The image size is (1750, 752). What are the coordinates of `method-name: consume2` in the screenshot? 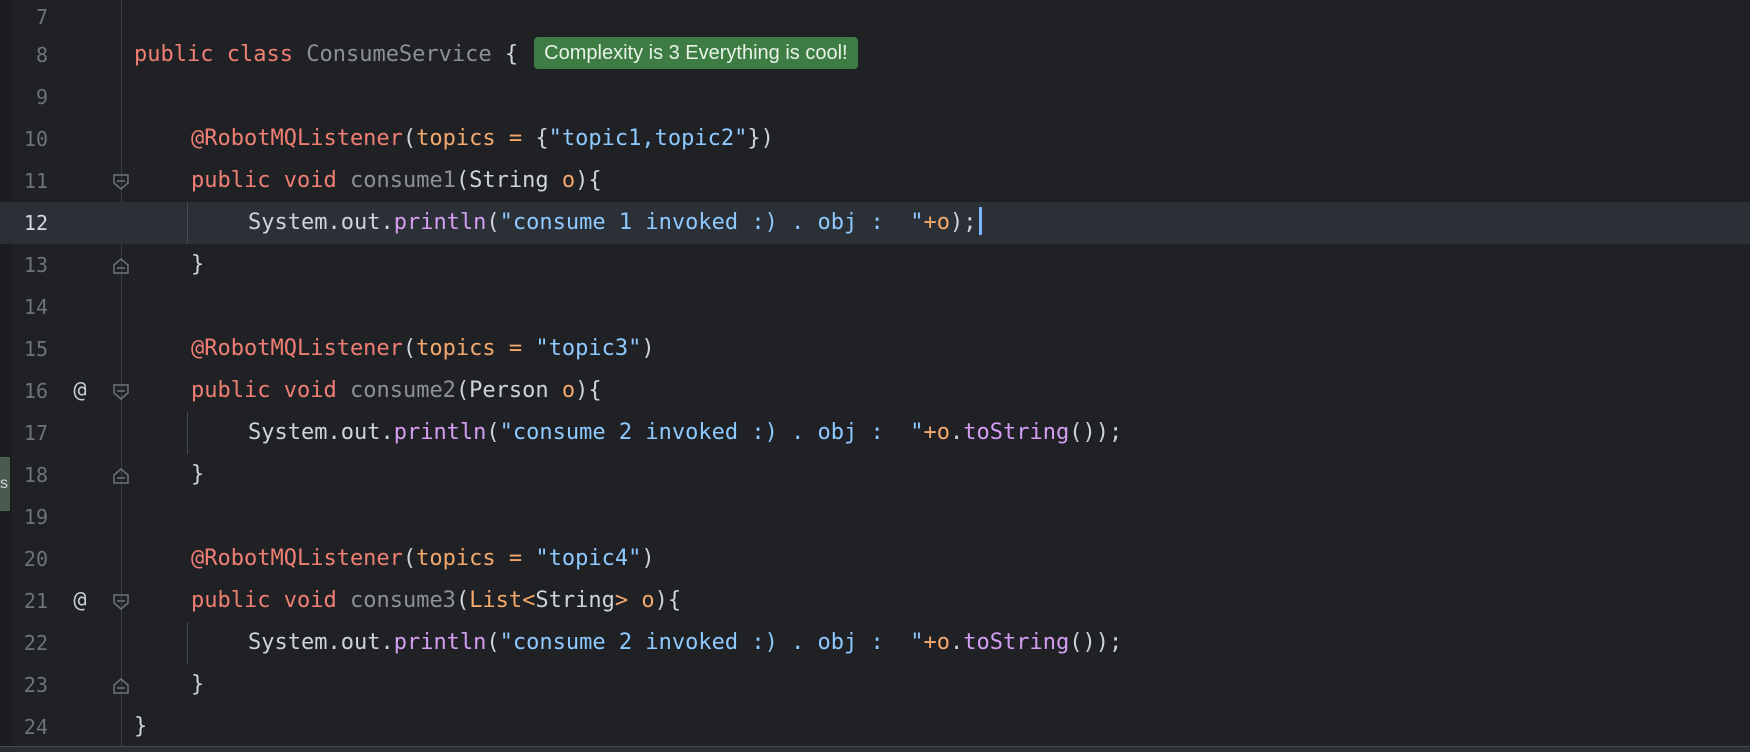 It's located at (402, 390).